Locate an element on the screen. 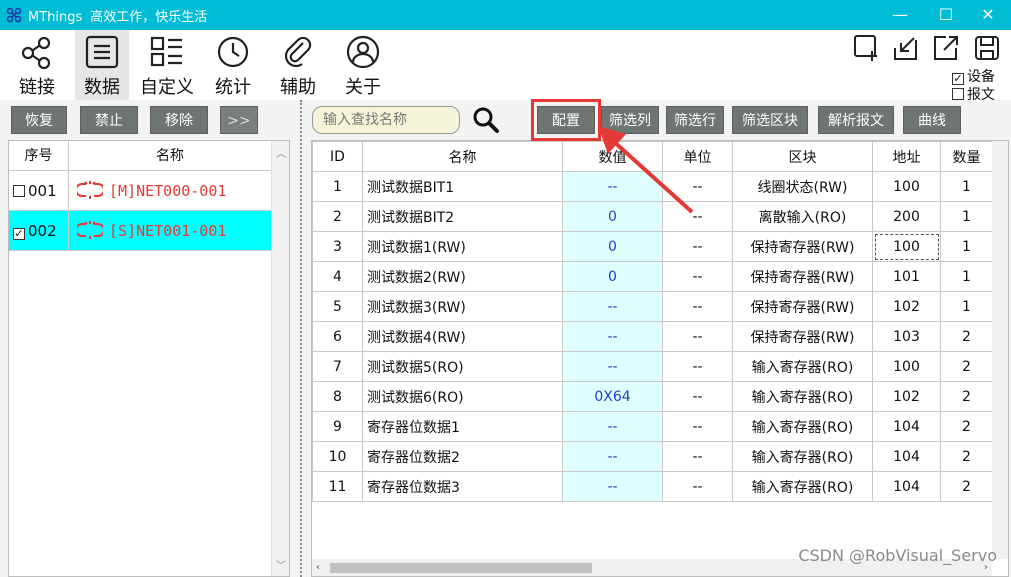 The image size is (1011, 577). cell-name: 测试数据3(RW) is located at coordinates (462, 306).